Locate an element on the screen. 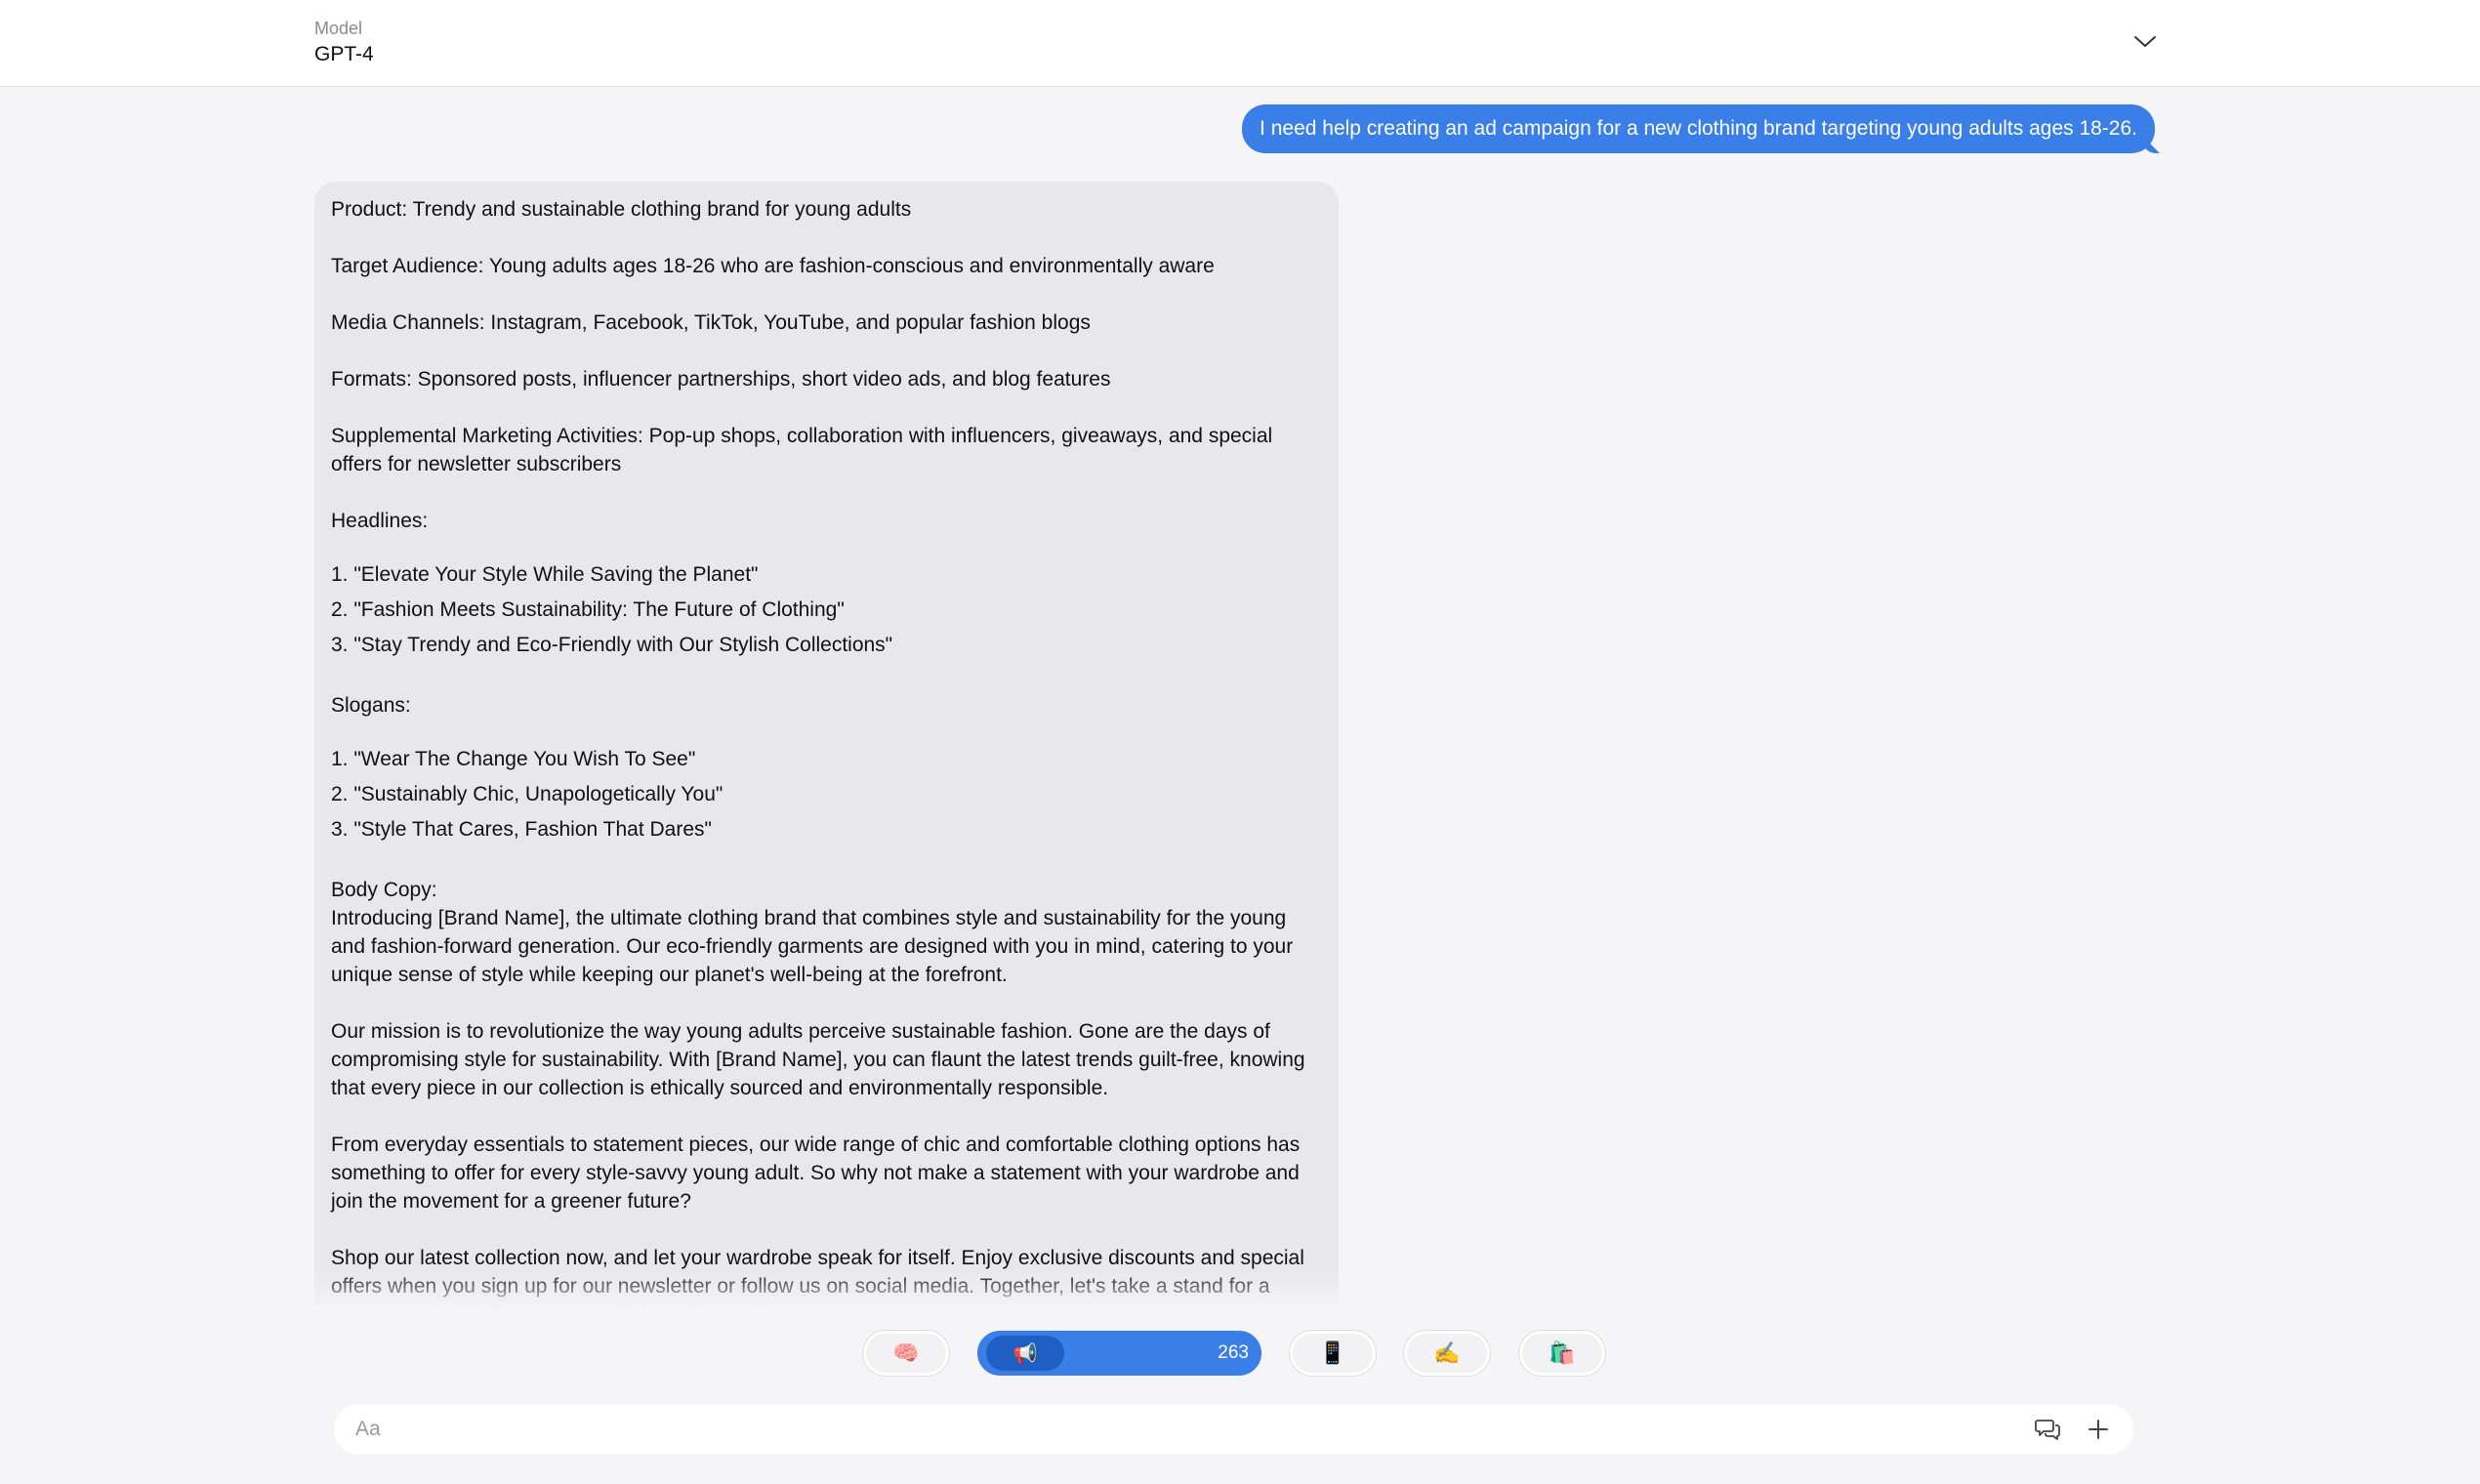  shopping-bags-icon: 🛍️ is located at coordinates (1563, 1353).